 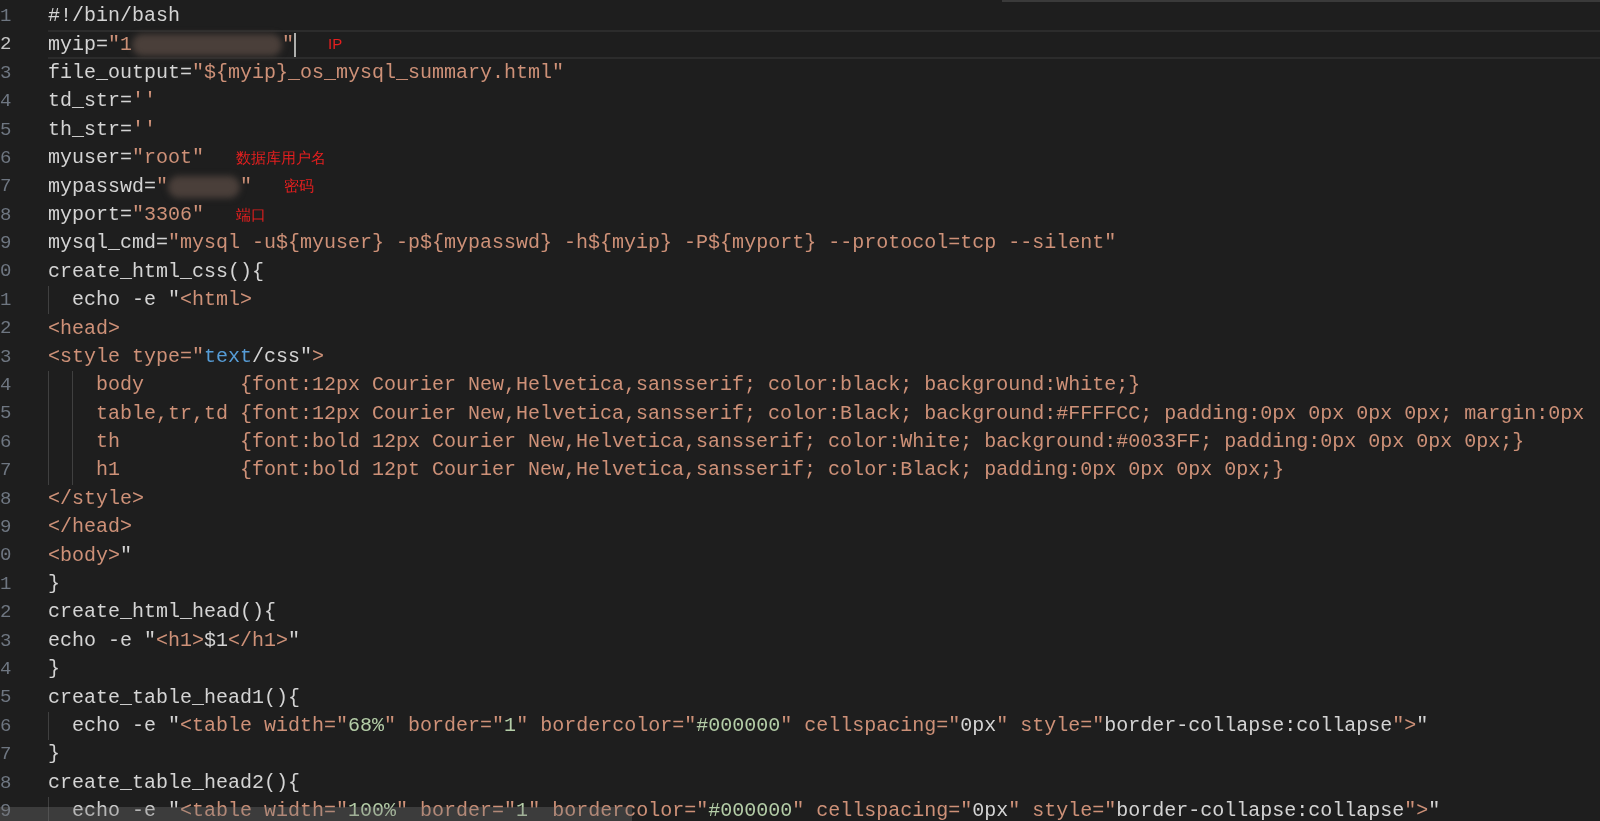 What do you see at coordinates (282, 356) in the screenshot?
I see `code-token: /css"` at bounding box center [282, 356].